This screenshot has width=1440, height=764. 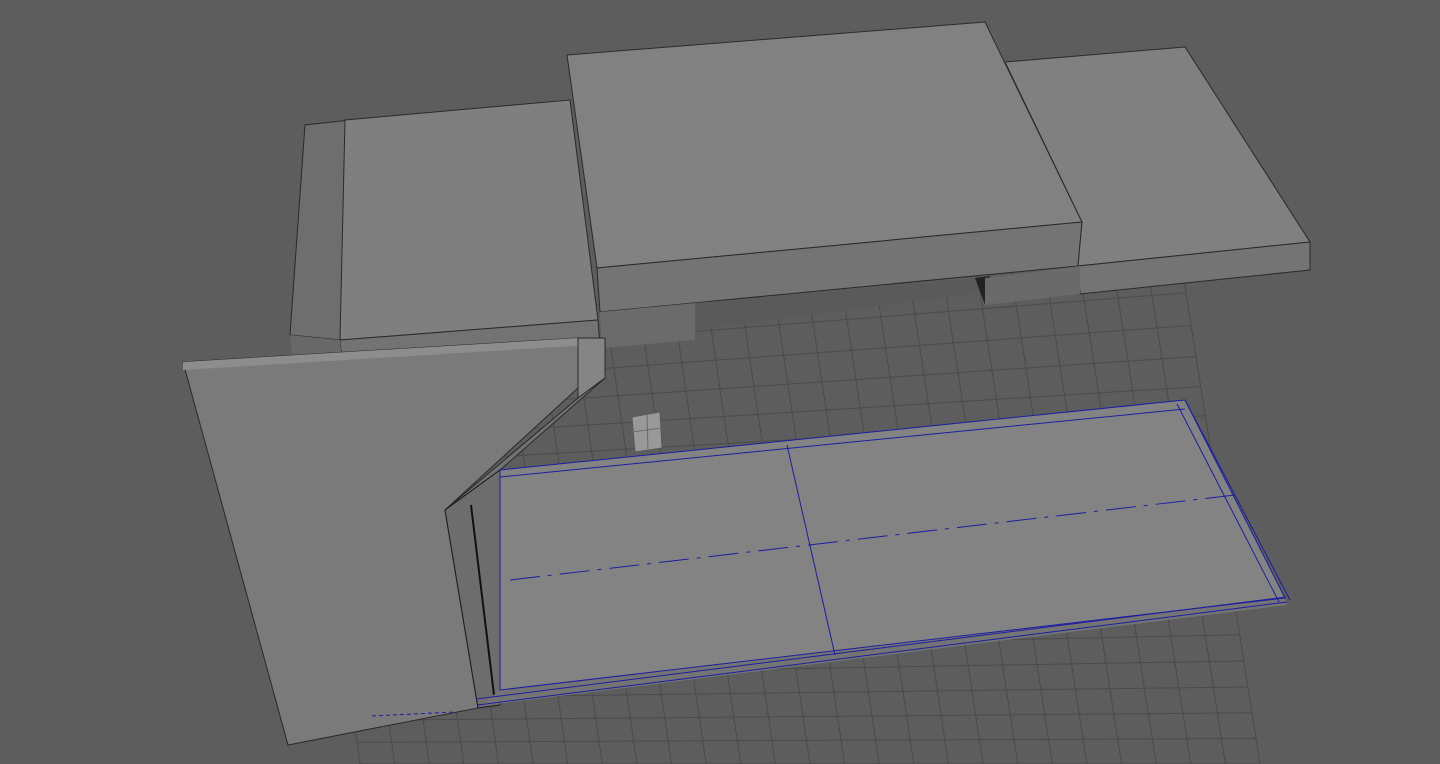 I want to click on left-top-block, so click(x=445, y=231).